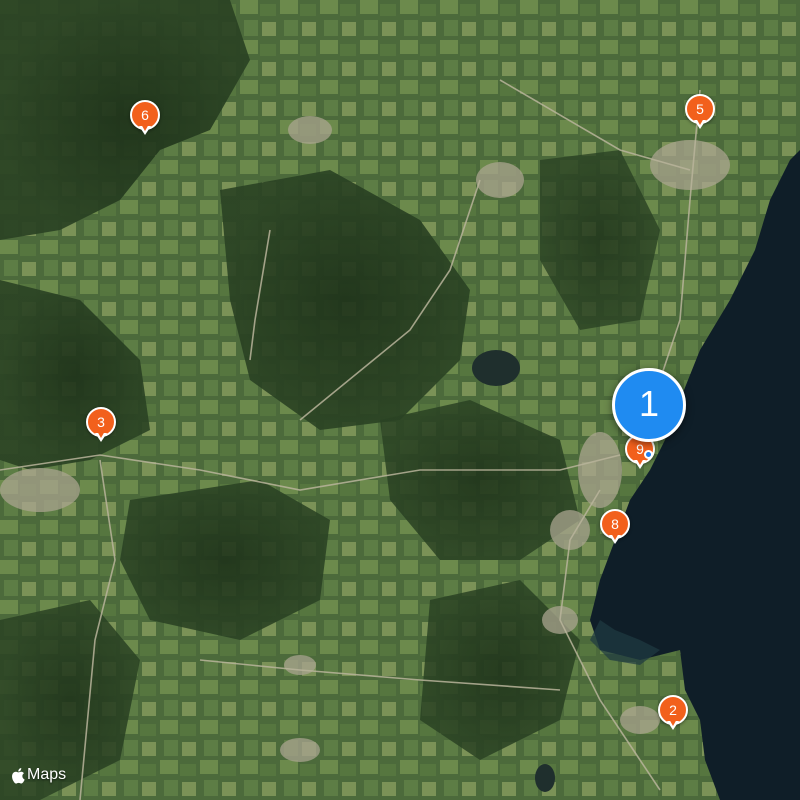 Image resolution: width=800 pixels, height=800 pixels. What do you see at coordinates (648, 454) in the screenshot?
I see `current-location-dot` at bounding box center [648, 454].